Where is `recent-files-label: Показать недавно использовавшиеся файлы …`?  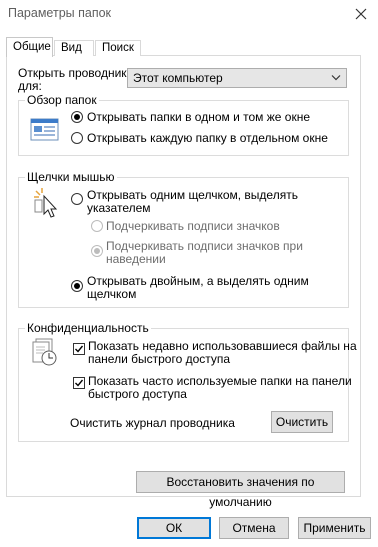 recent-files-label: Показать недавно использовавшиеся файлы … is located at coordinates (222, 346).